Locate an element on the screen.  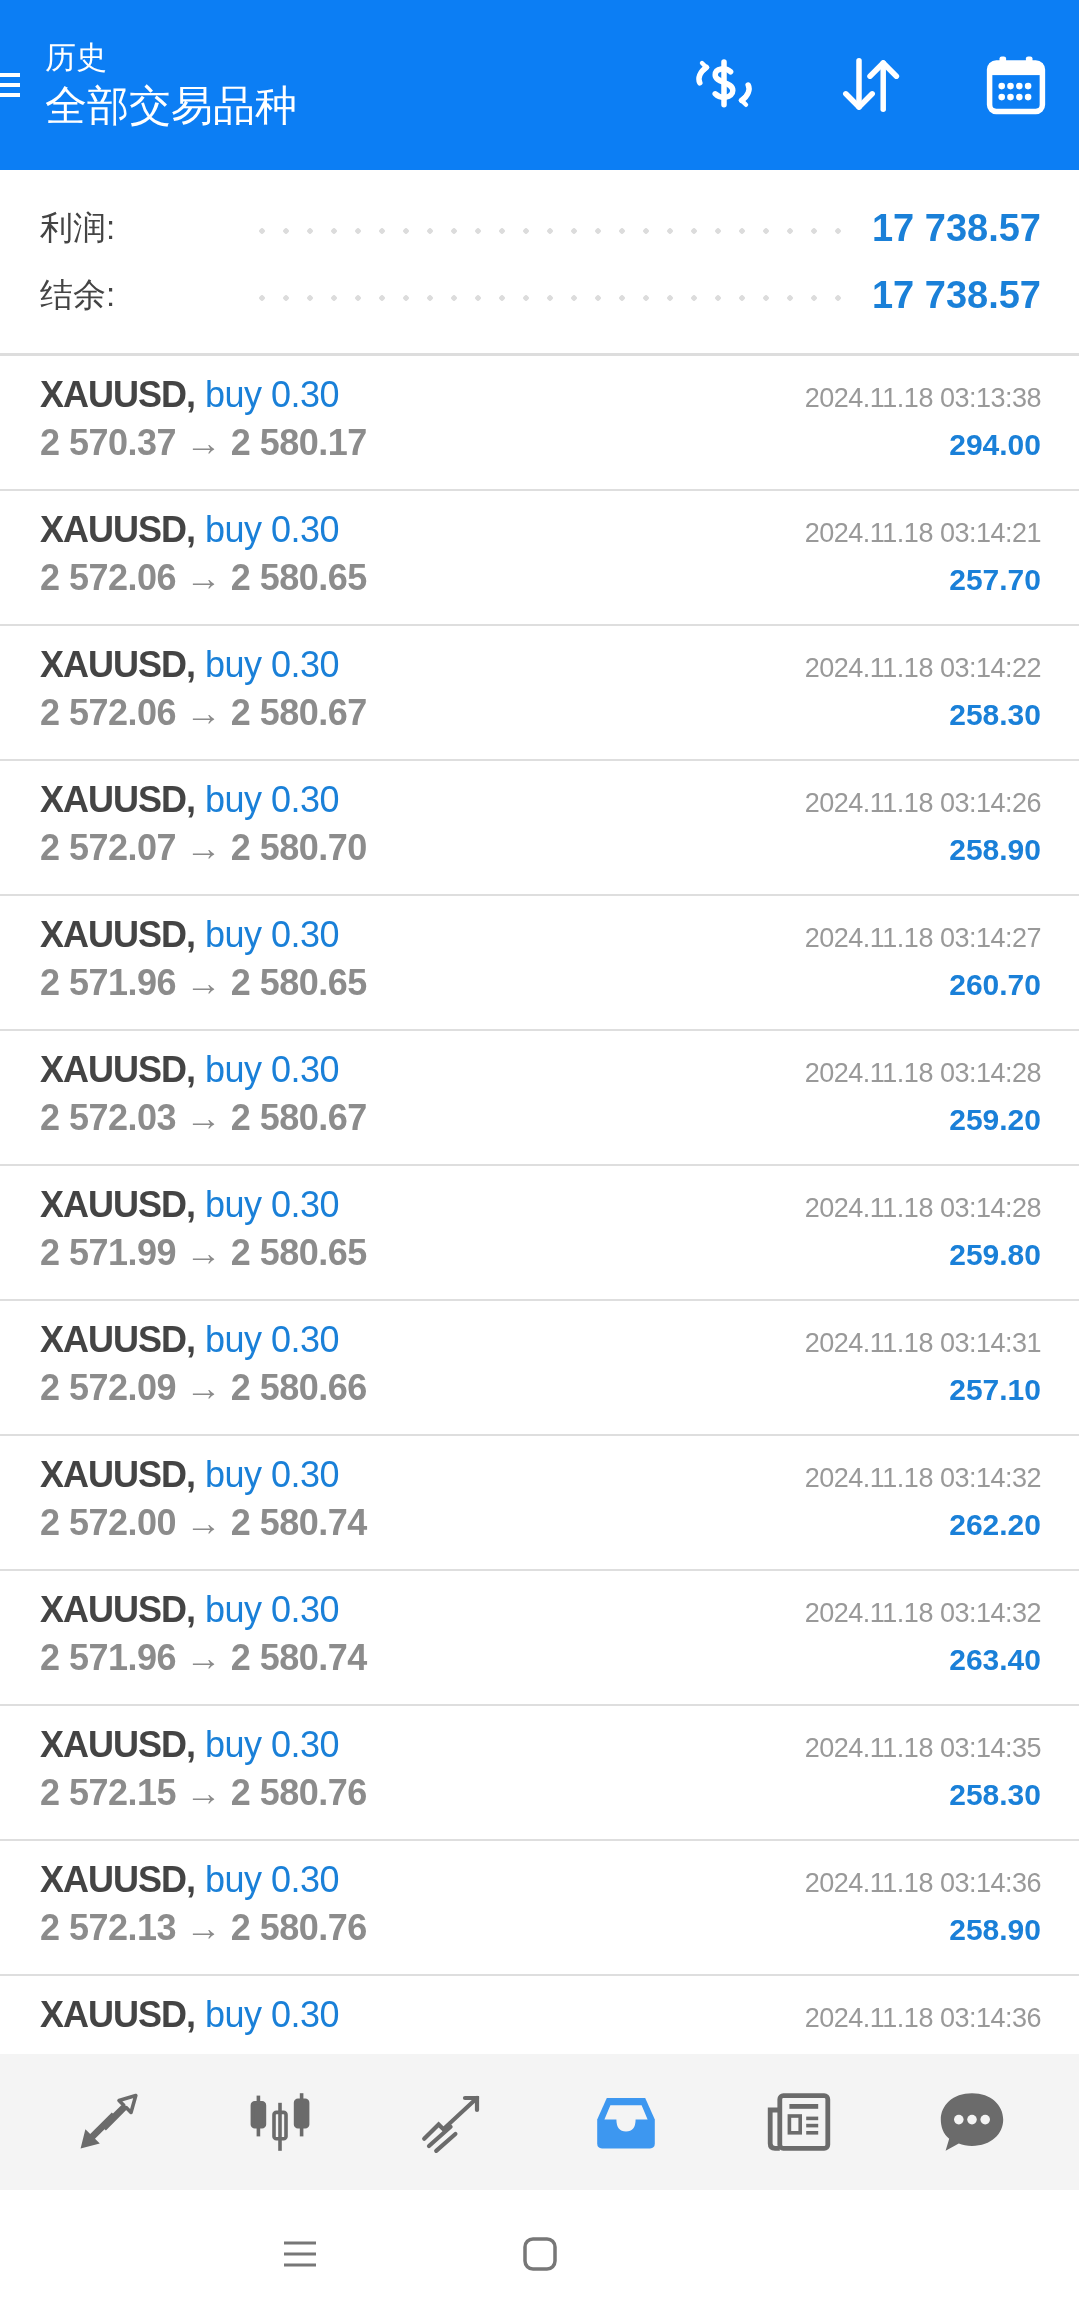
deal-row: XAUUSD, buy 0.30 2024.11.18 03:14:35 2 572.15 → 2 580.76 258.30 is located at coordinates (539, 1773).